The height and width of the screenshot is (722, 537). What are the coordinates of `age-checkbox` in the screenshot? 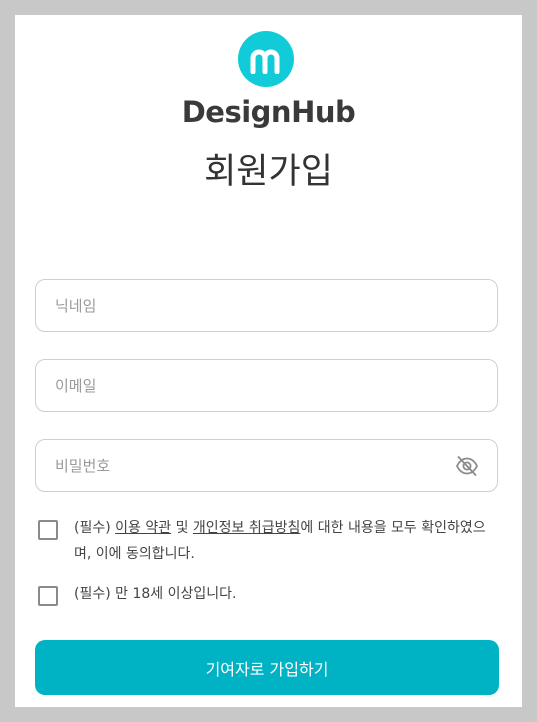 It's located at (48, 596).